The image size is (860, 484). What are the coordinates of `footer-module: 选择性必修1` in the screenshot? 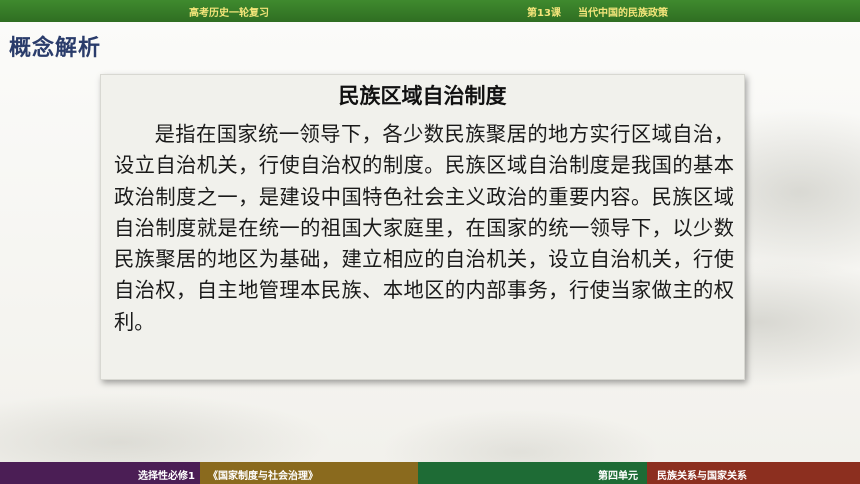 It's located at (166, 476).